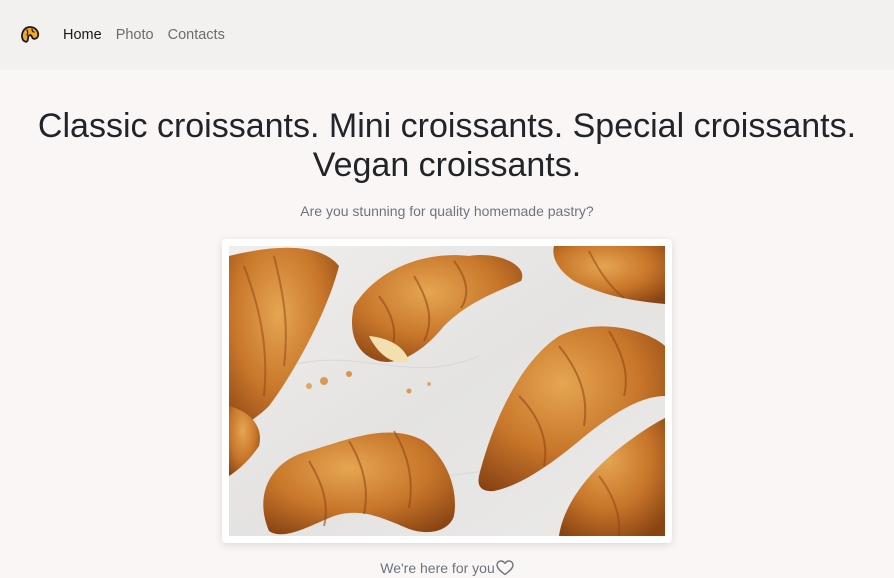  I want to click on croissant-logo-icon, so click(30, 35).